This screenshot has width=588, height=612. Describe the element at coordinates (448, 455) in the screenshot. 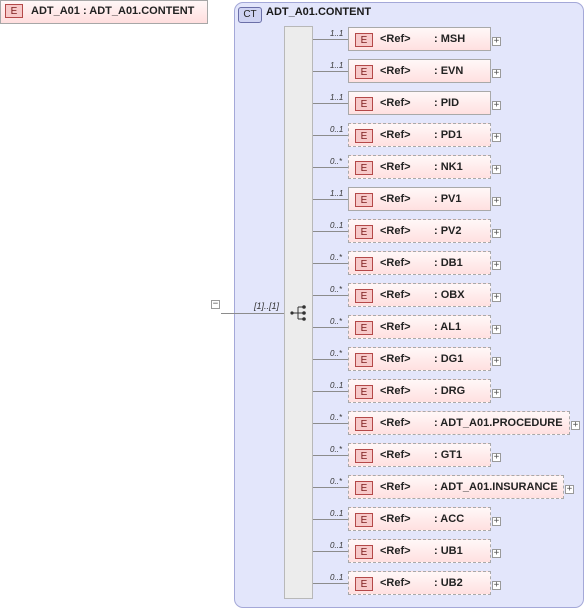

I see `child-element-name: : GT1` at that location.